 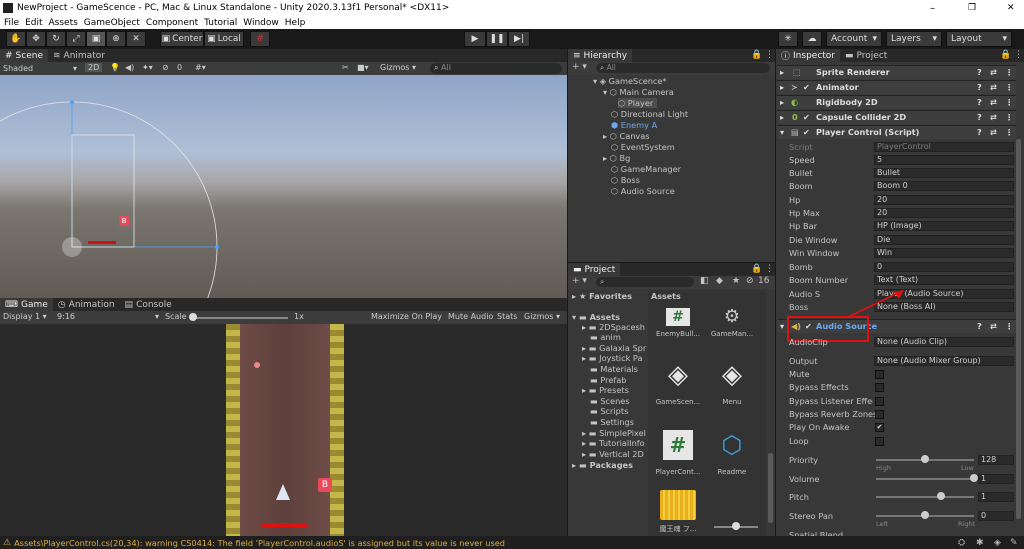 I want to click on step-button: ▶|, so click(x=519, y=39).